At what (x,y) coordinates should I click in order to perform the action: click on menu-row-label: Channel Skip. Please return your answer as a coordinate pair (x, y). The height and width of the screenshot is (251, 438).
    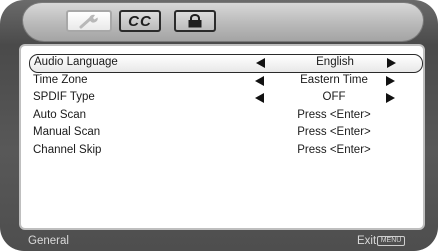
    Looking at the image, I should click on (67, 150).